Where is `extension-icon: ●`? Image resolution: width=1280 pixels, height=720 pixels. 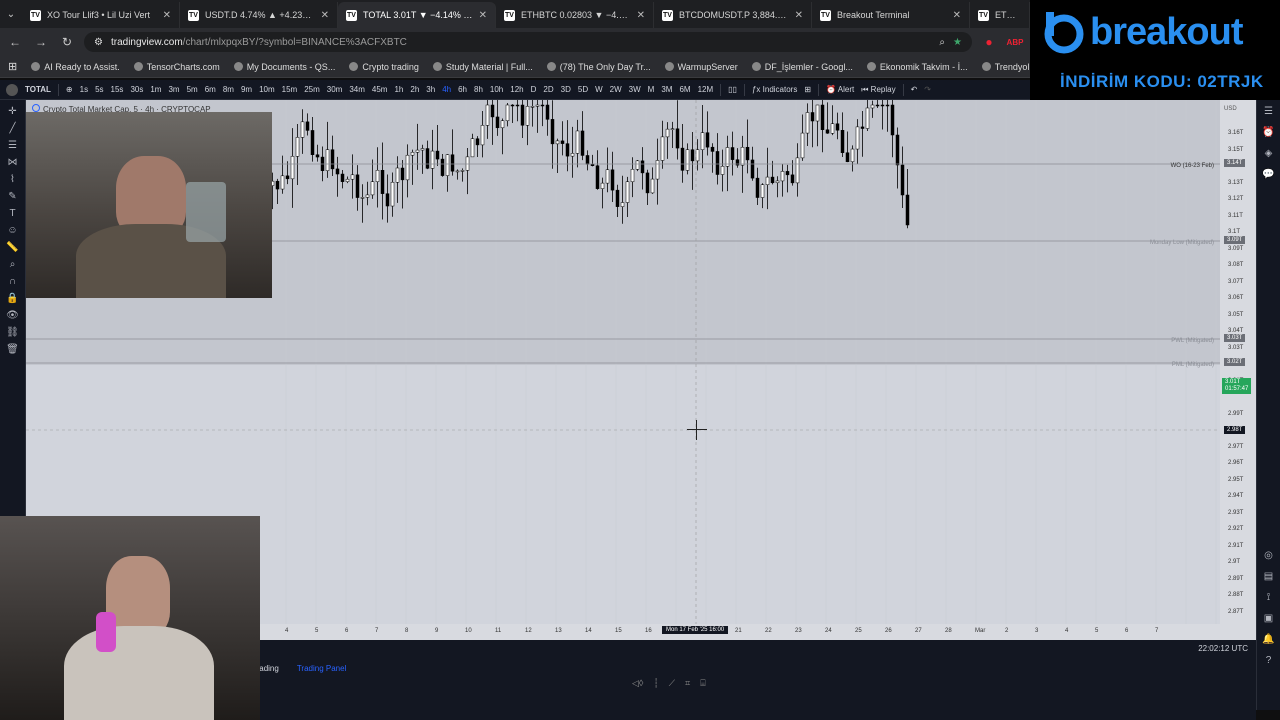
extension-icon: ● is located at coordinates (989, 42).